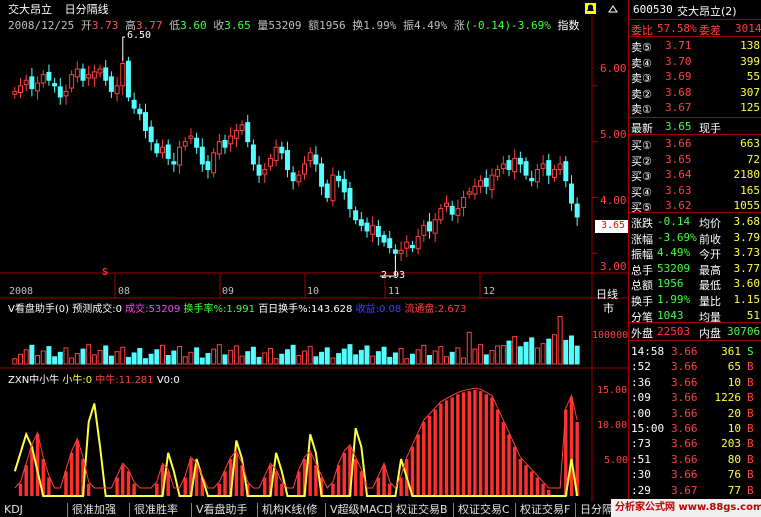  Describe the element at coordinates (34, 510) in the screenshot. I see `tab-0: KDJ` at that location.